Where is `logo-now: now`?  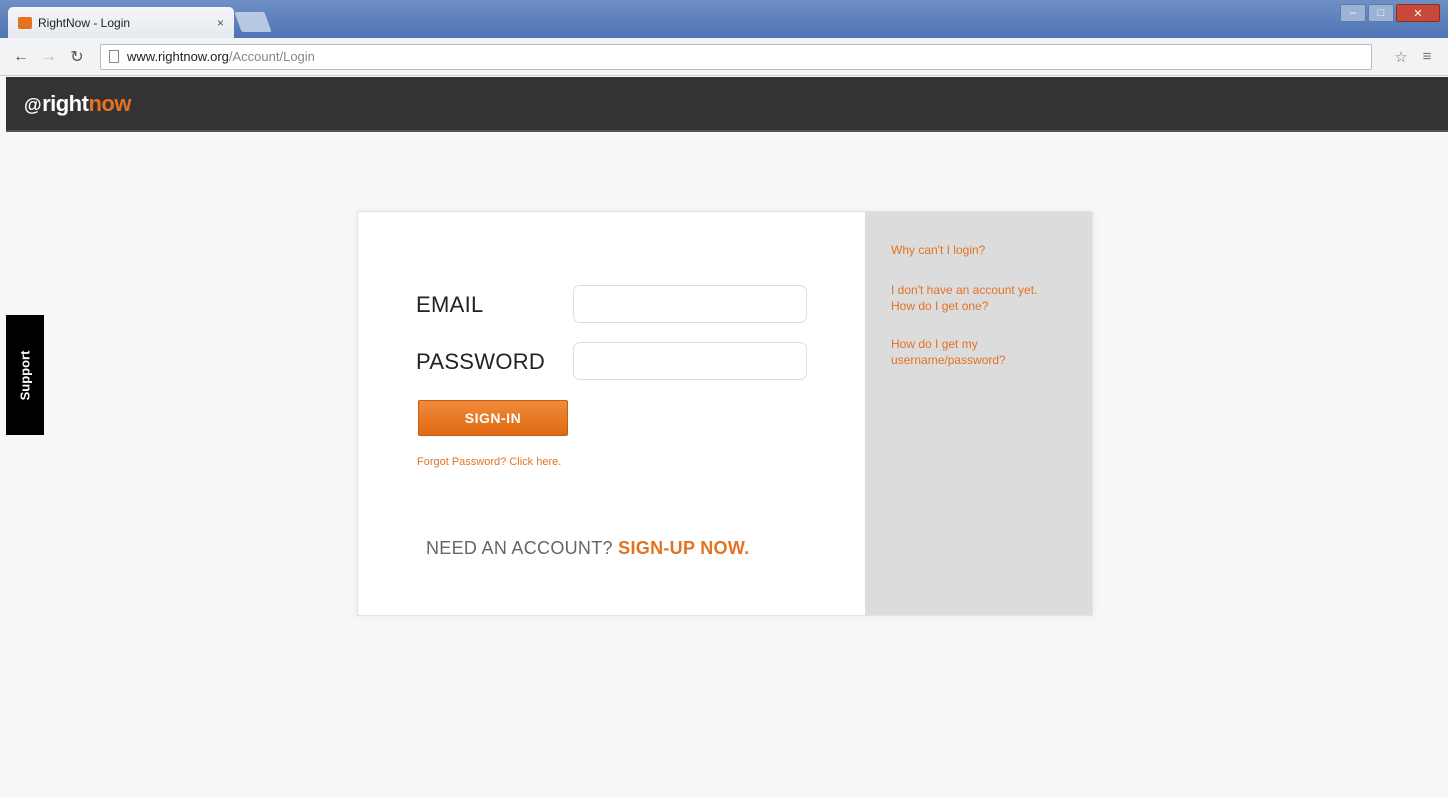 logo-now: now is located at coordinates (109, 103).